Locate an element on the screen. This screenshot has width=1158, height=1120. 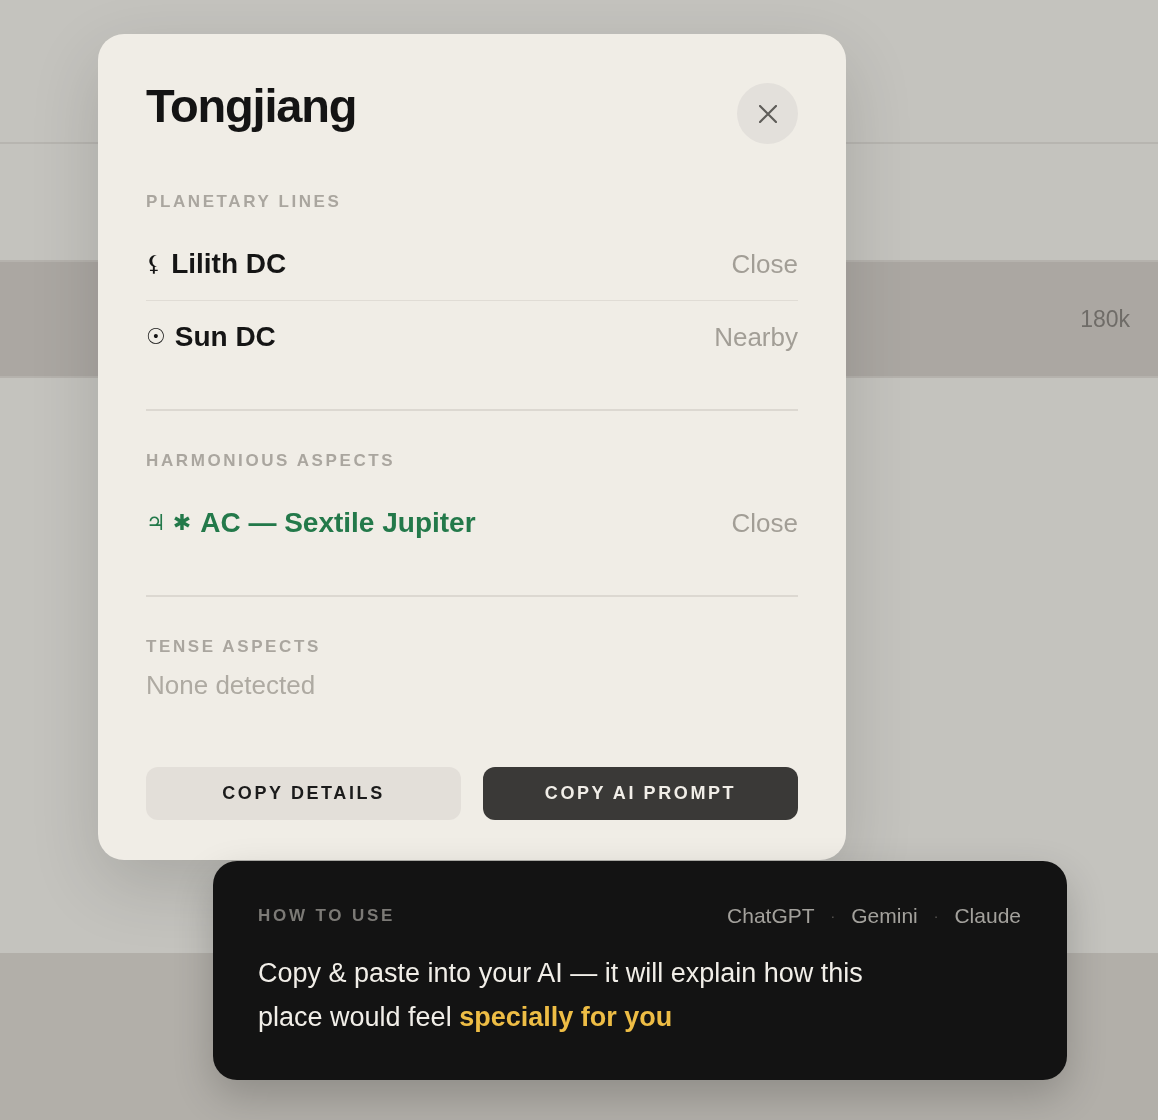
proximity-label: Nearby is located at coordinates (756, 337).